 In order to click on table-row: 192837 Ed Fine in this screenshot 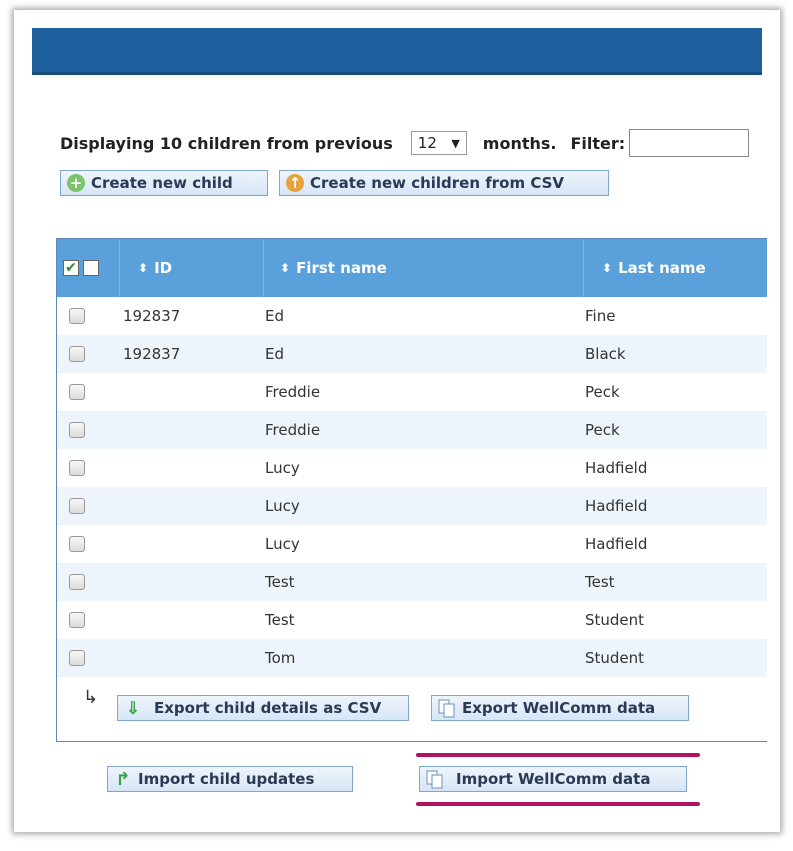, I will do `click(412, 316)`.